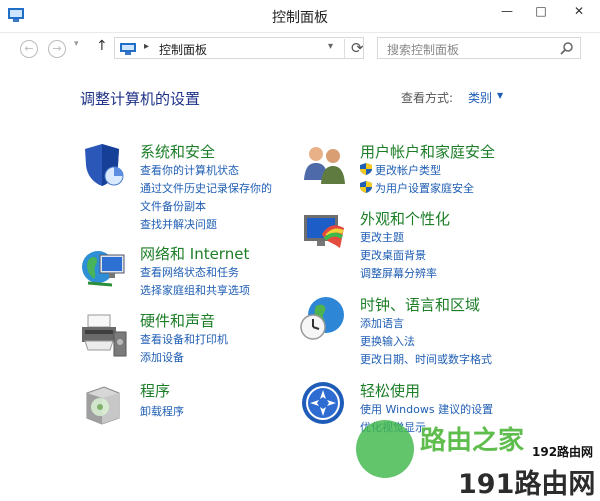 This screenshot has width=600, height=501. I want to click on link-adjust-resolution: 调整屏幕分辨率, so click(398, 273).